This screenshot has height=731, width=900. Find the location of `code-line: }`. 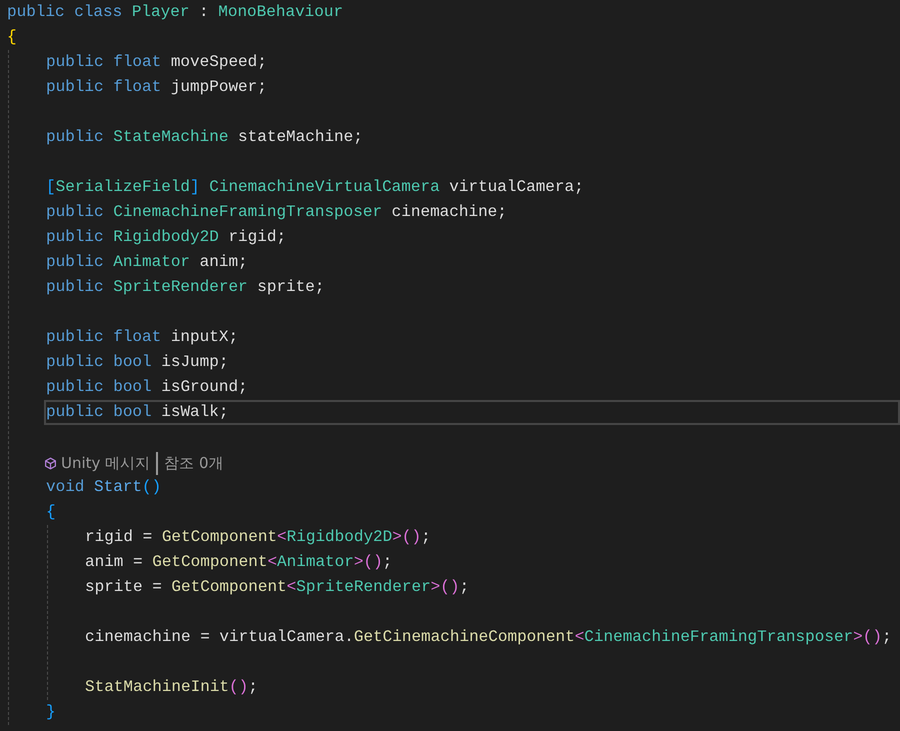

code-line: } is located at coordinates (51, 712).